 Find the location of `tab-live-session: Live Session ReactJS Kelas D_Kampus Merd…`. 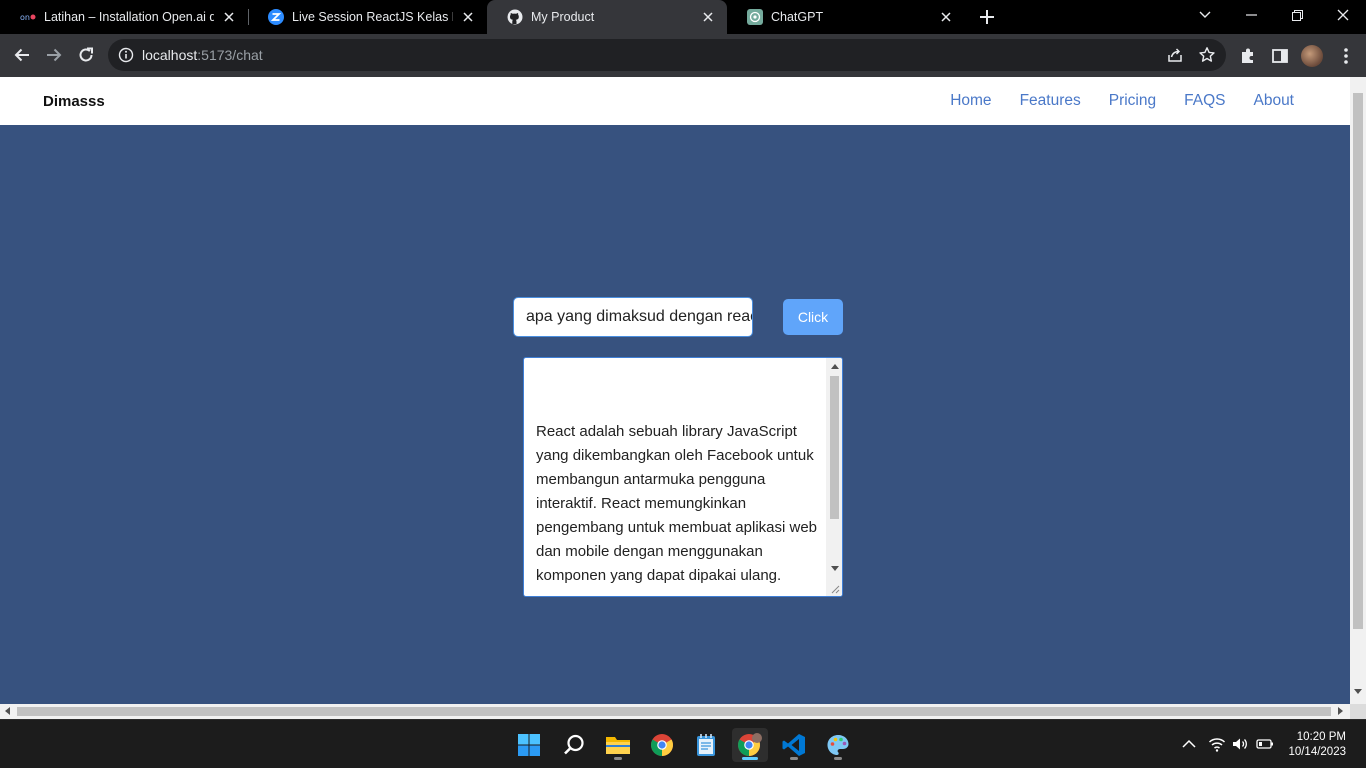

tab-live-session: Live Session ReactJS Kelas D_Kampus Merd… is located at coordinates (367, 17).